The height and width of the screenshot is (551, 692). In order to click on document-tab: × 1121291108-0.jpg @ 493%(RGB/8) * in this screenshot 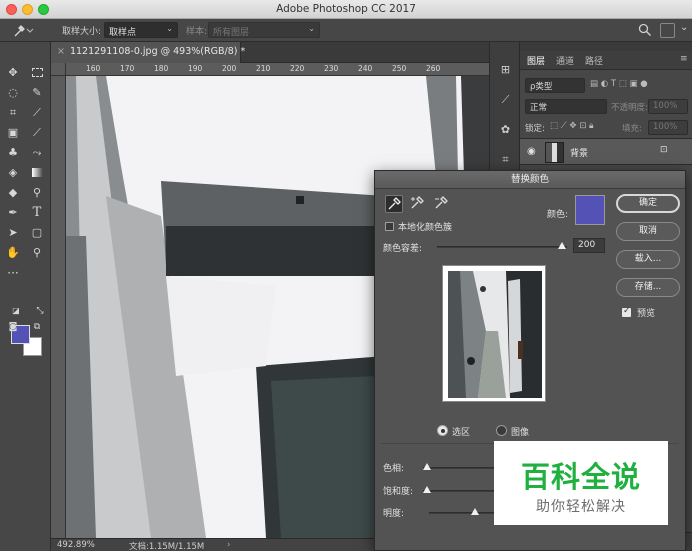, I will do `click(148, 52)`.